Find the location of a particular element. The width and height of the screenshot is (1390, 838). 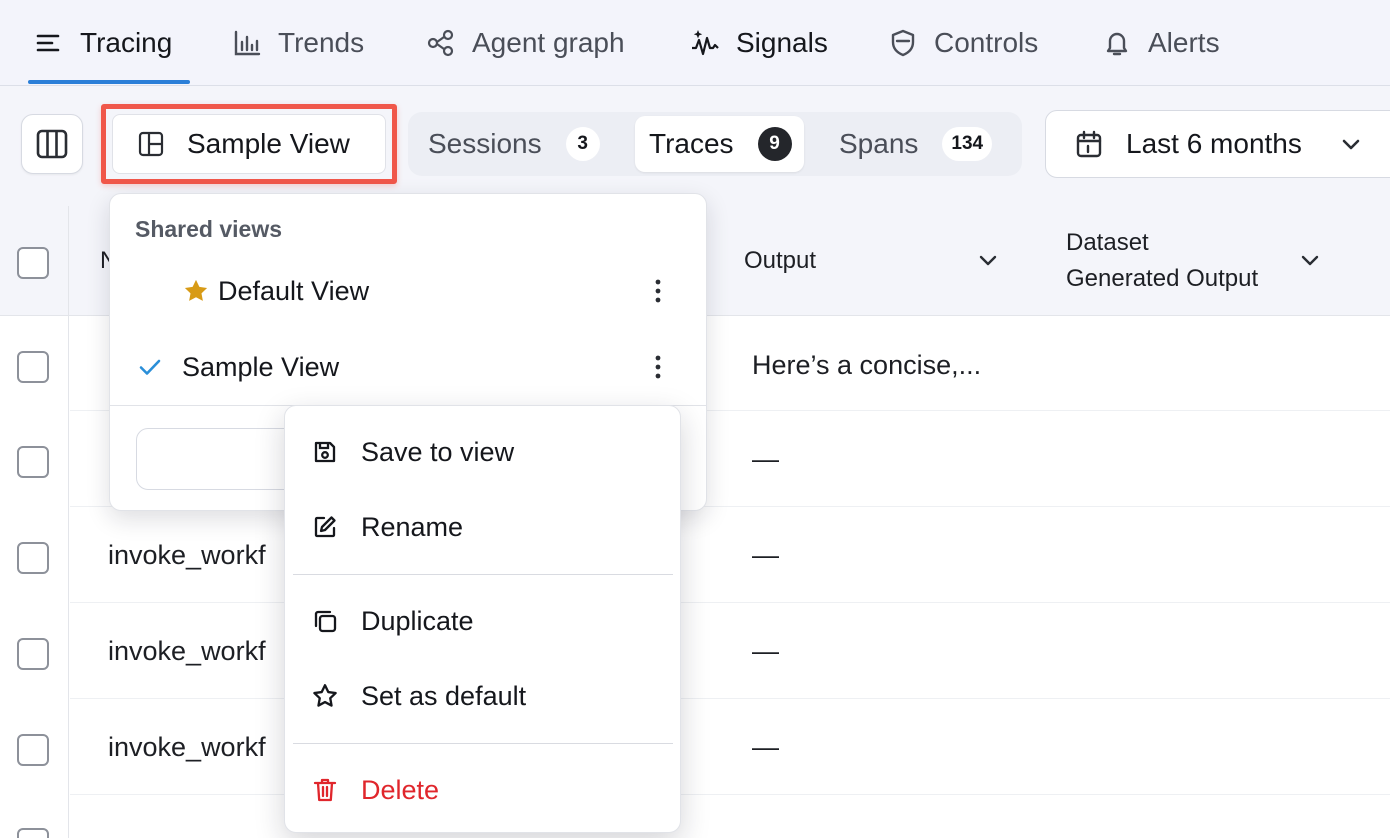

menu-item-set-as-default: Set as default is located at coordinates (482, 696).